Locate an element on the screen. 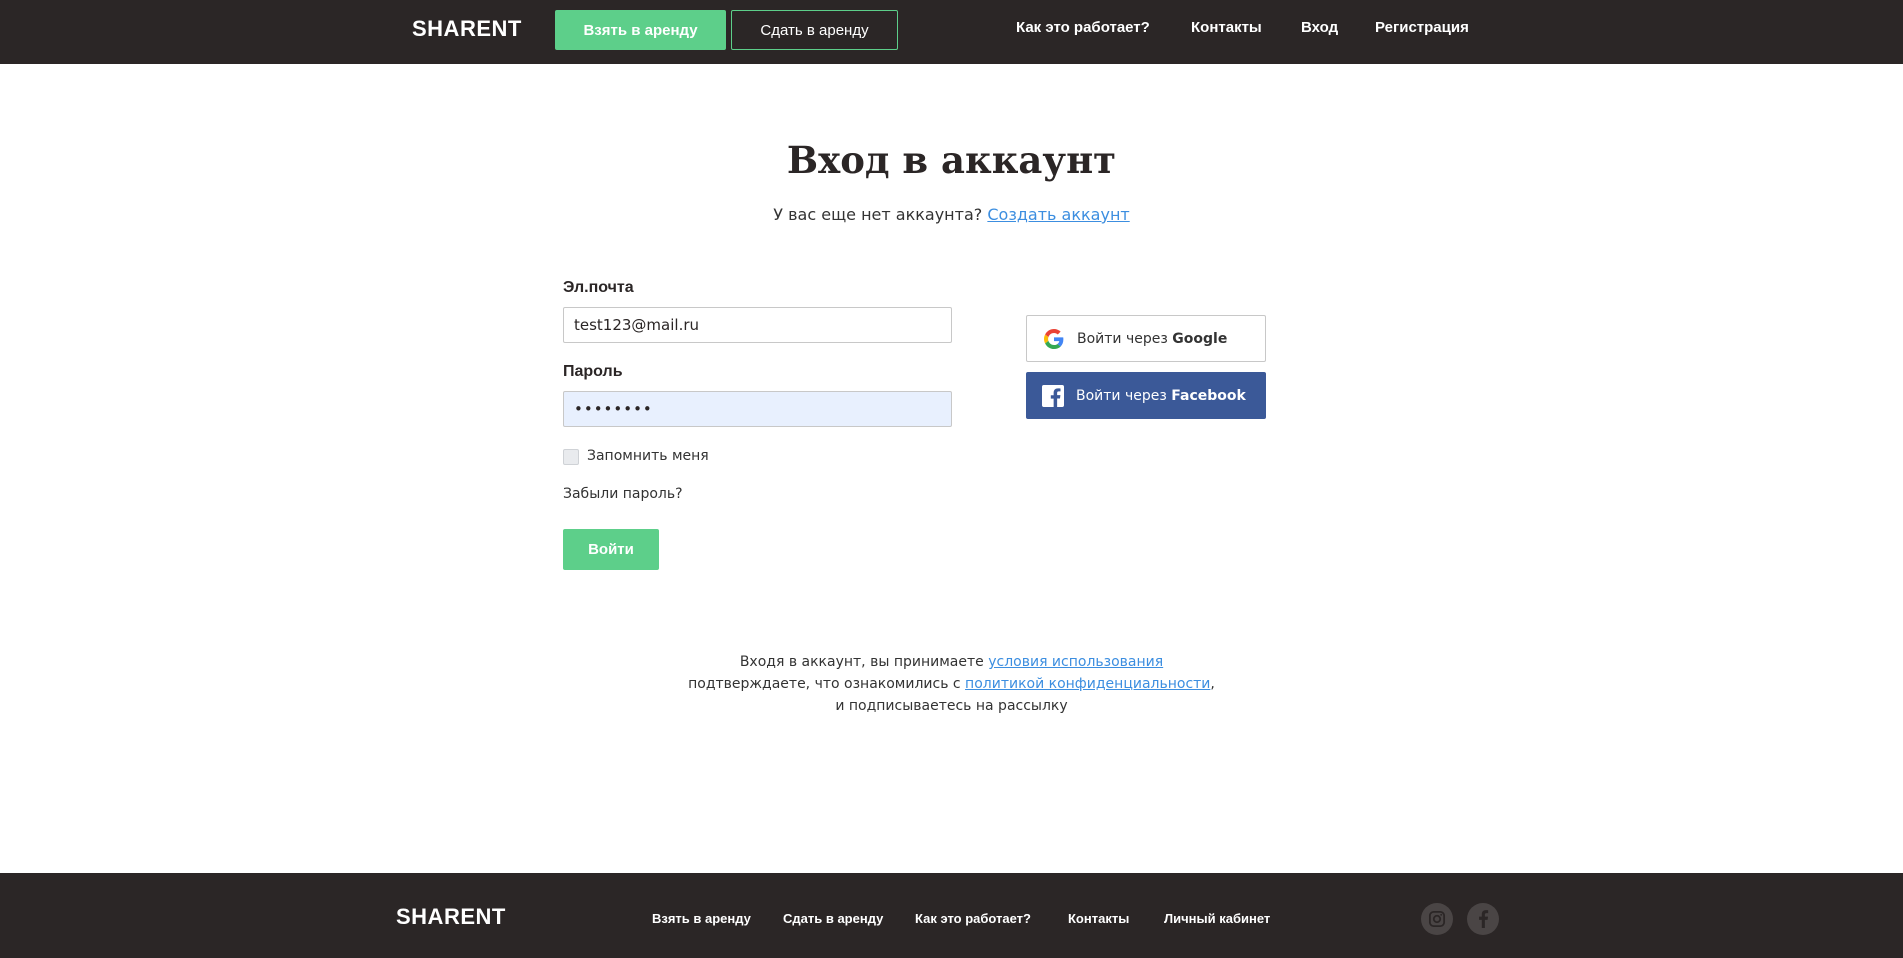  password-label: Пароль is located at coordinates (593, 371).